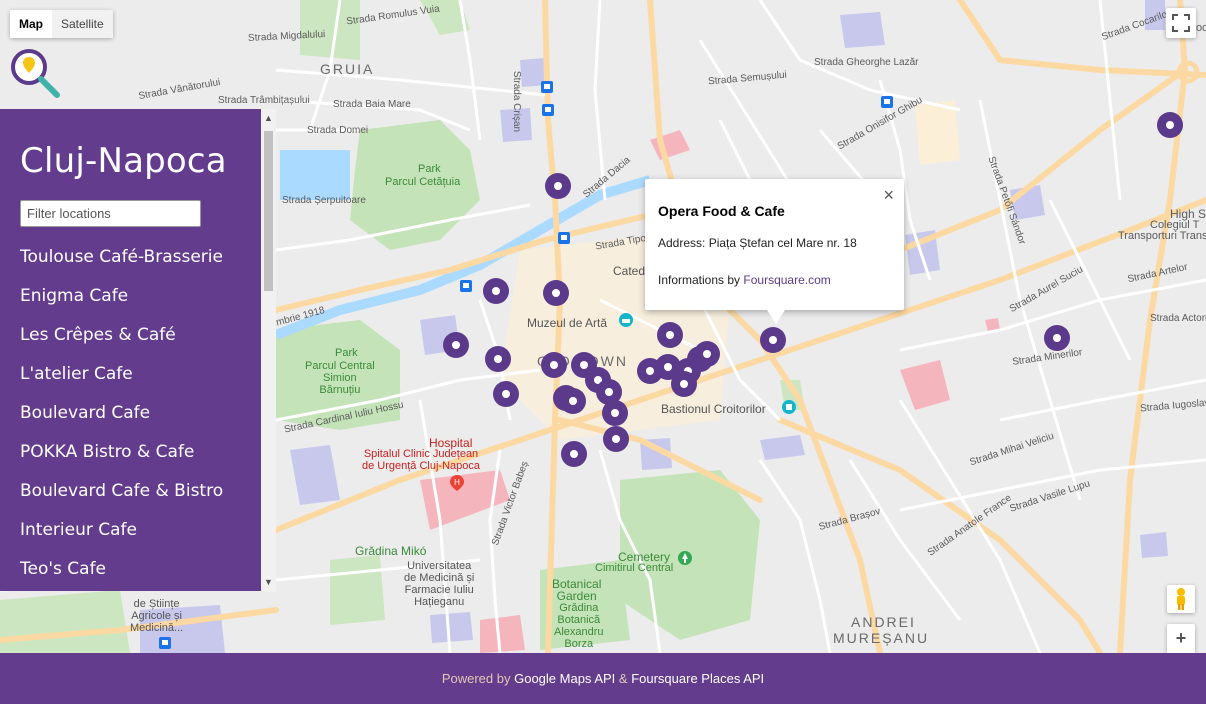  What do you see at coordinates (1181, 638) in the screenshot?
I see `zoom-in-button: +` at bounding box center [1181, 638].